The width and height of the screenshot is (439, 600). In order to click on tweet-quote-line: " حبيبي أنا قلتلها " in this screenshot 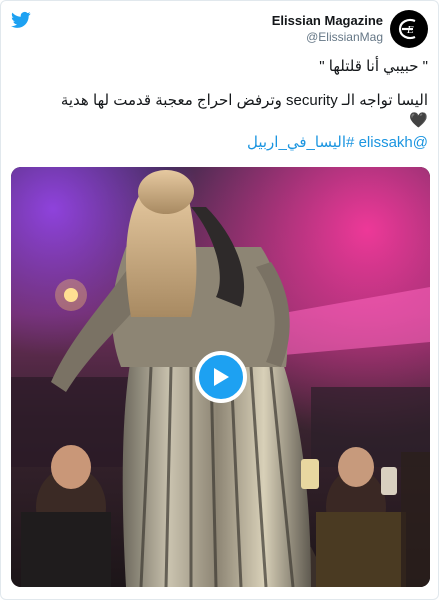, I will do `click(373, 66)`.